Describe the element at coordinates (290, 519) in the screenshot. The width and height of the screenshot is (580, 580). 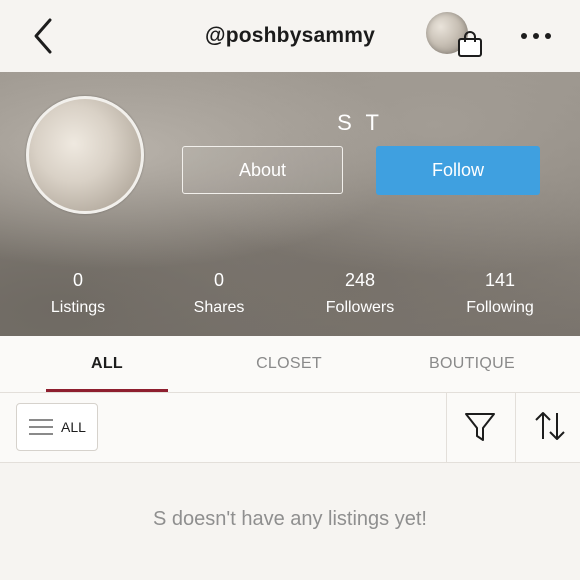
I see `empty-listings-message: S doesn't have any listings yet!` at that location.